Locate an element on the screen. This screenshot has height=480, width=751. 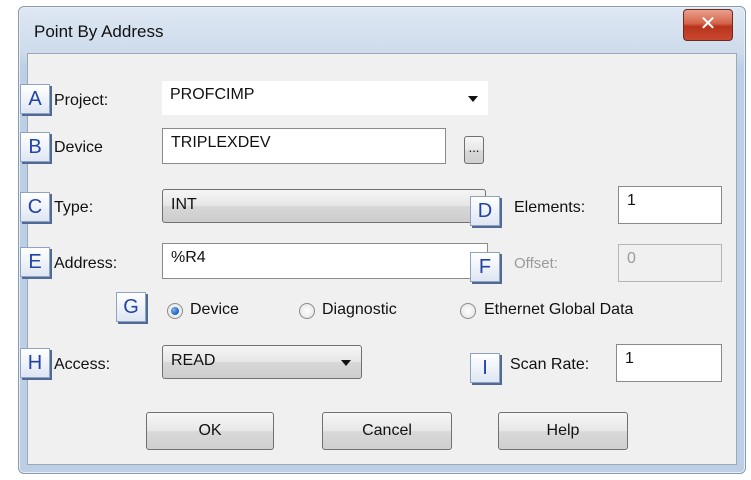
callout-badge-c: C is located at coordinates (35, 207).